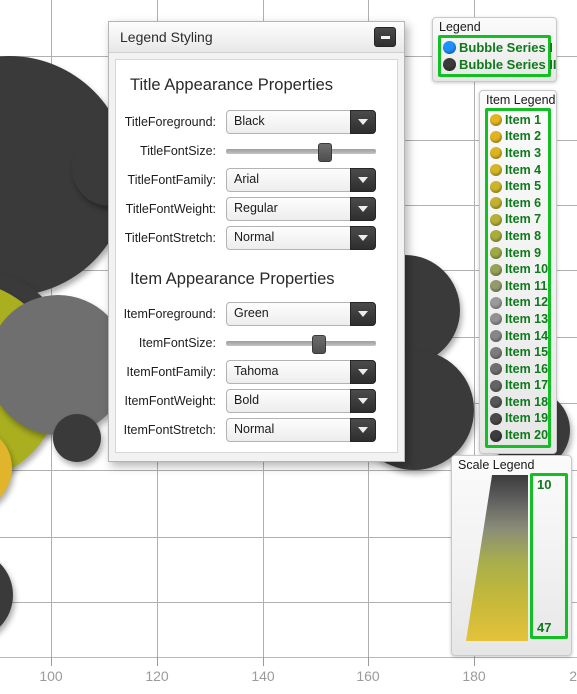 Image resolution: width=577 pixels, height=694 pixels. Describe the element at coordinates (523, 152) in the screenshot. I see `item-legend-item-label: Item 3` at that location.